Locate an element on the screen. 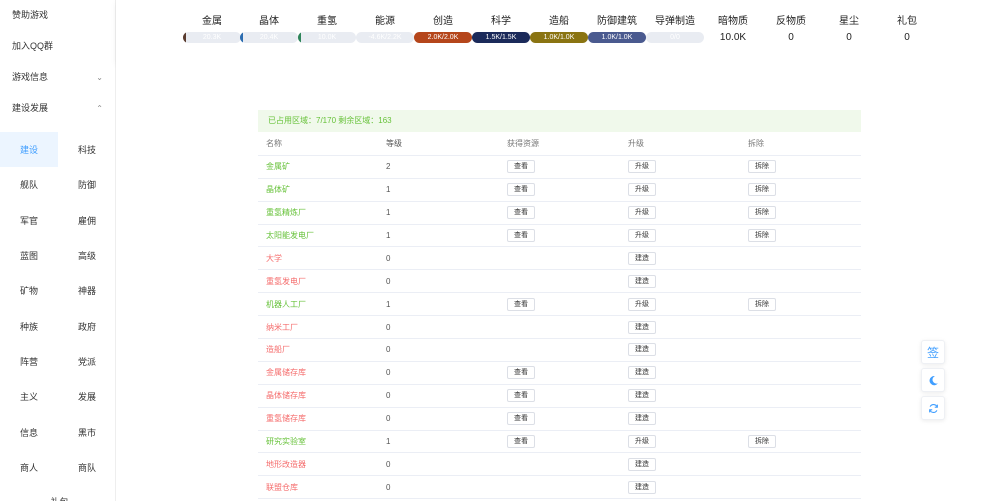 The width and height of the screenshot is (1000, 501). resource-progress-text: 10.0K is located at coordinates (327, 37).